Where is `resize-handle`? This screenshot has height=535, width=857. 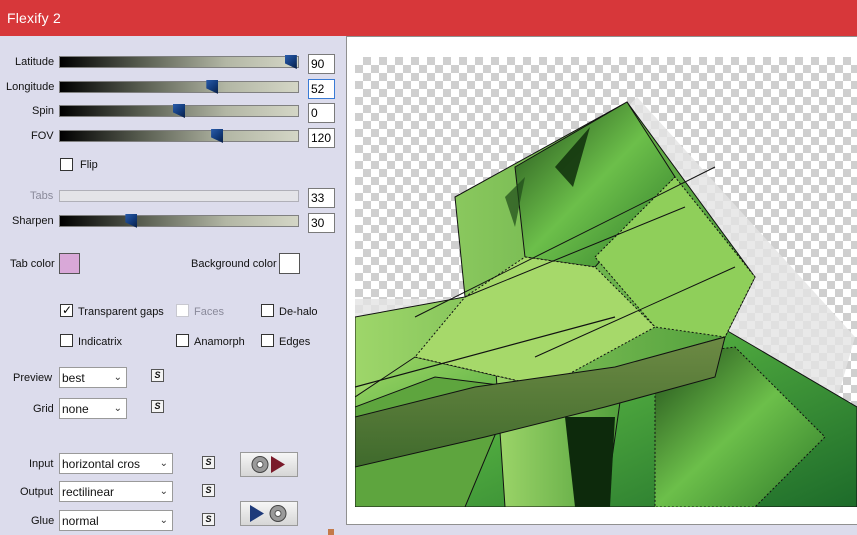 resize-handle is located at coordinates (331, 532).